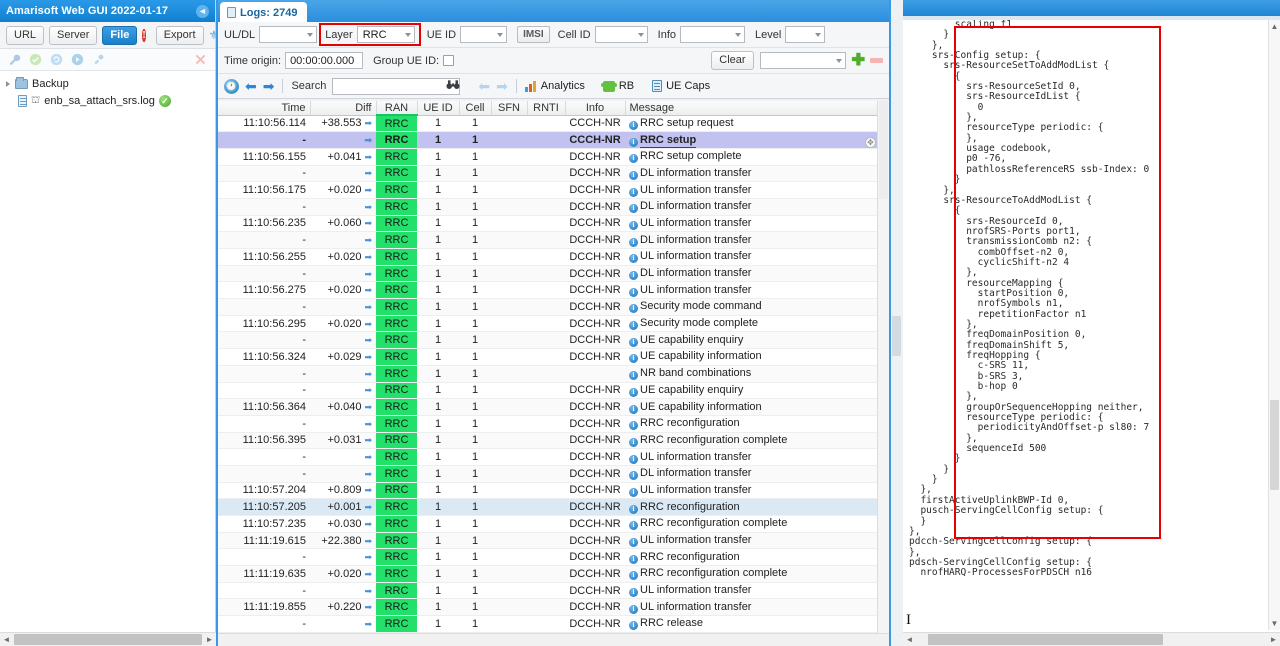 The height and width of the screenshot is (646, 1280). What do you see at coordinates (617, 86) in the screenshot?
I see `rb-button: RB` at bounding box center [617, 86].